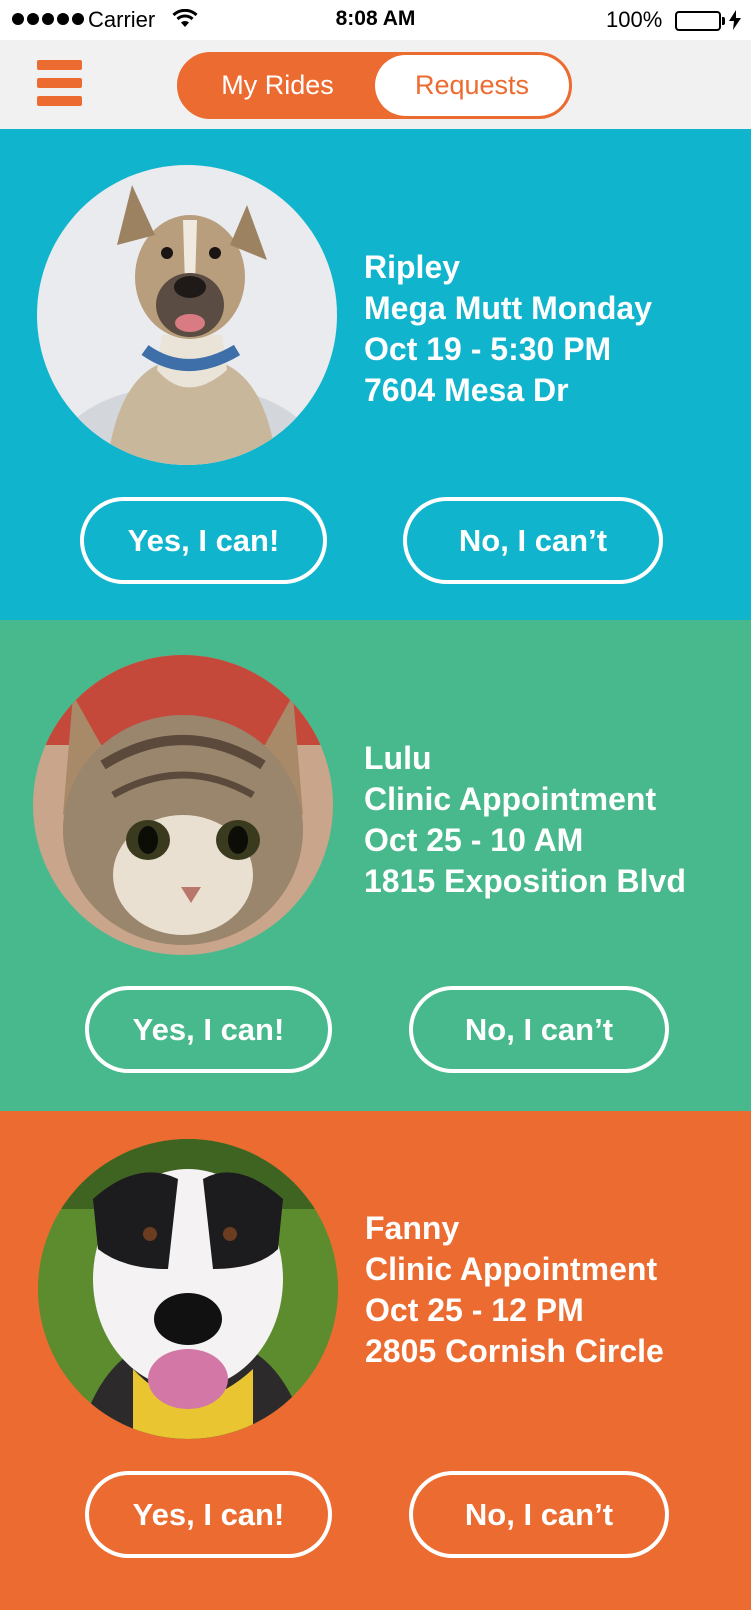  Describe the element at coordinates (723, 21) in the screenshot. I see `battery-tip` at that location.